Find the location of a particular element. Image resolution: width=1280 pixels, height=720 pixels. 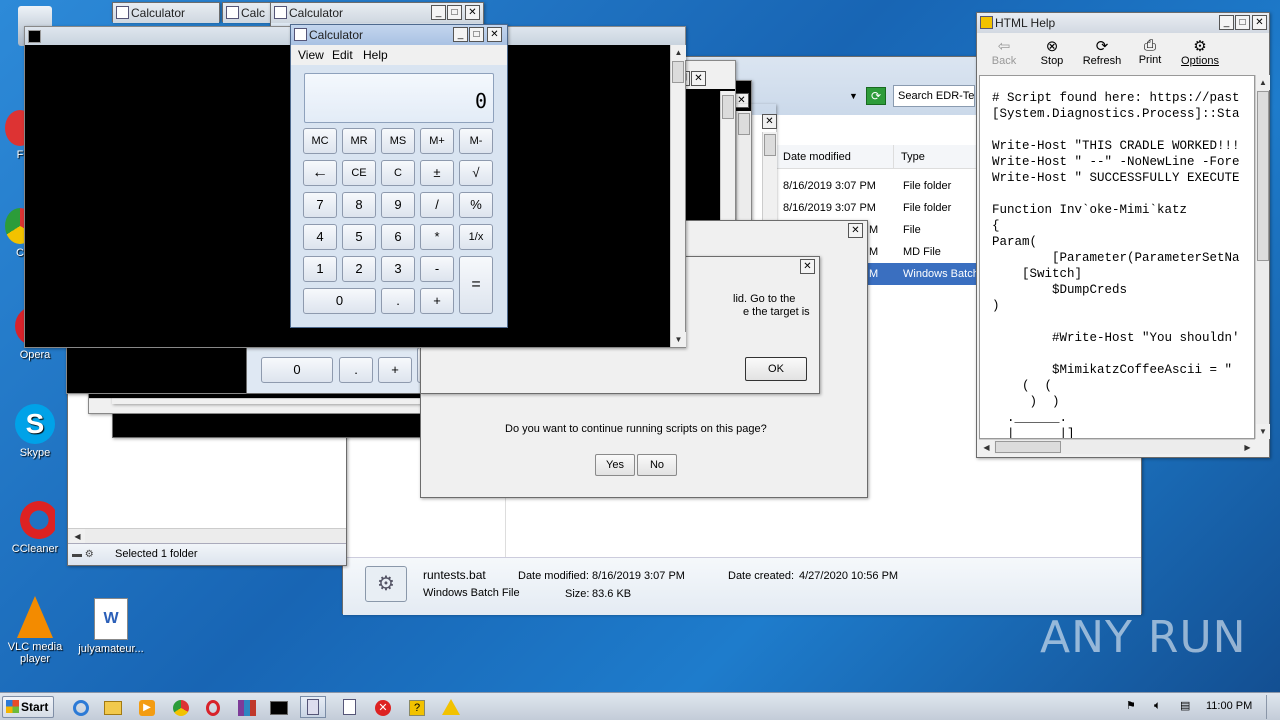

scroll-right-icon: ▶ is located at coordinates (1247, 447).